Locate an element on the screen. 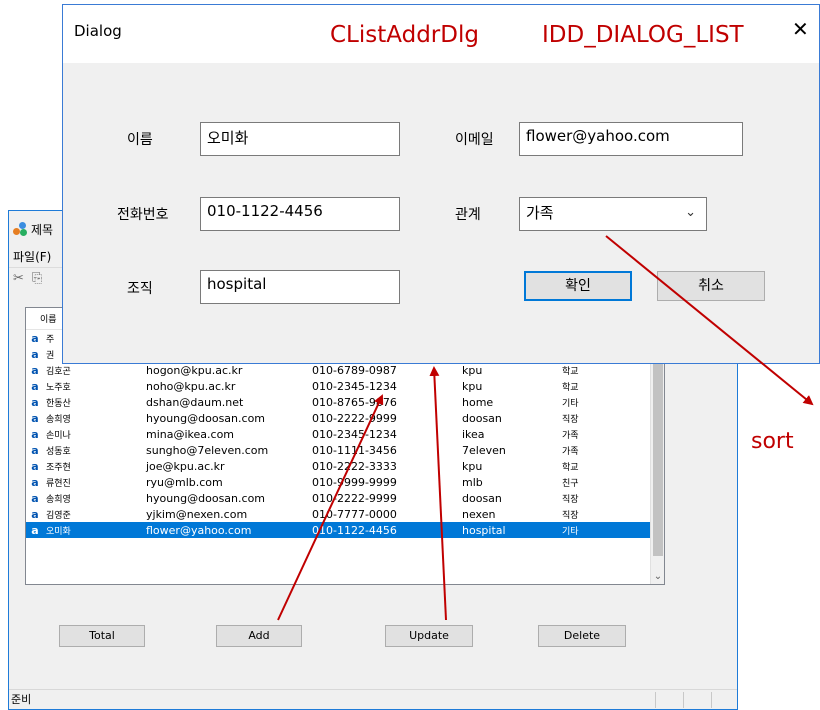 Image resolution: width=820 pixels, height=710 pixels. add-arrow is located at coordinates (330, 507).